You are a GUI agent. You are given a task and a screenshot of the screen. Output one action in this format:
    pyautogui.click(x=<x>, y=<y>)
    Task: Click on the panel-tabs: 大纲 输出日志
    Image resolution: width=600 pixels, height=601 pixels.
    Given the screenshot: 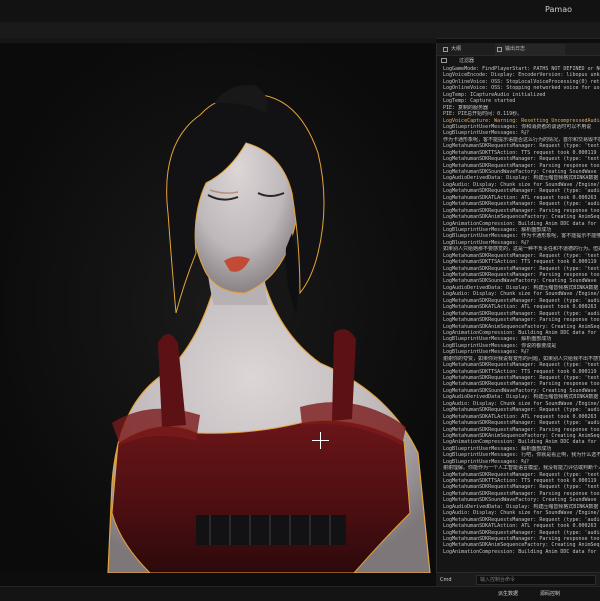 What is the action you would take?
    pyautogui.click(x=518, y=49)
    